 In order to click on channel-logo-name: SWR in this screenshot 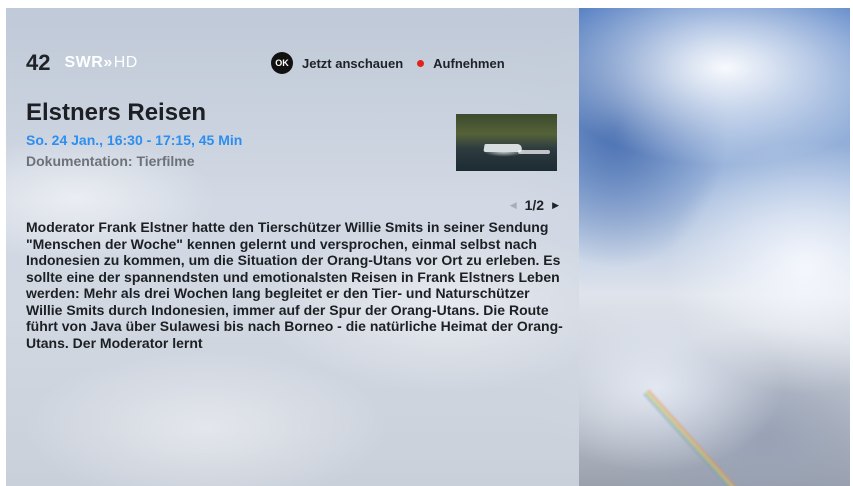, I will do `click(84, 62)`.